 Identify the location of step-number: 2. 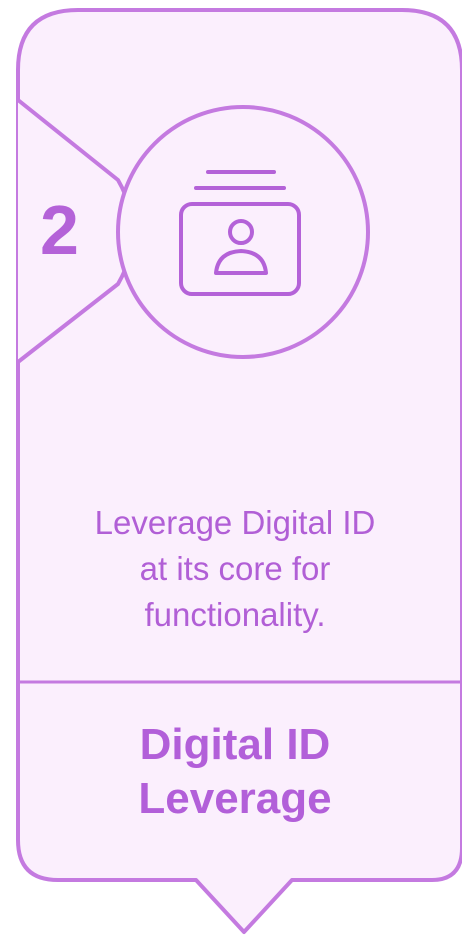
(59, 230).